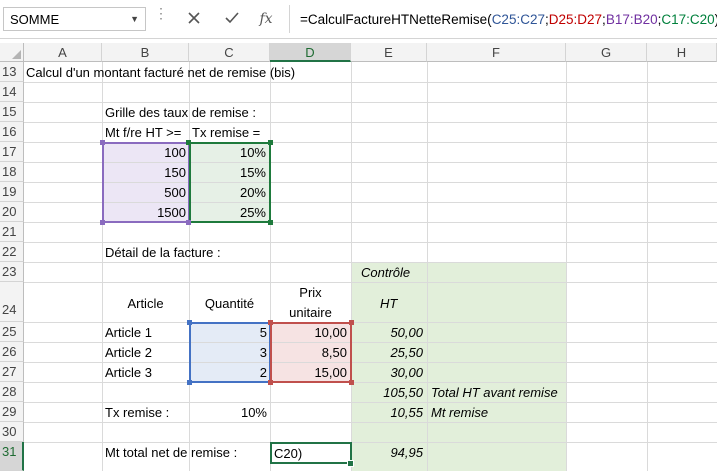  I want to click on row-header-14: 14, so click(12, 92).